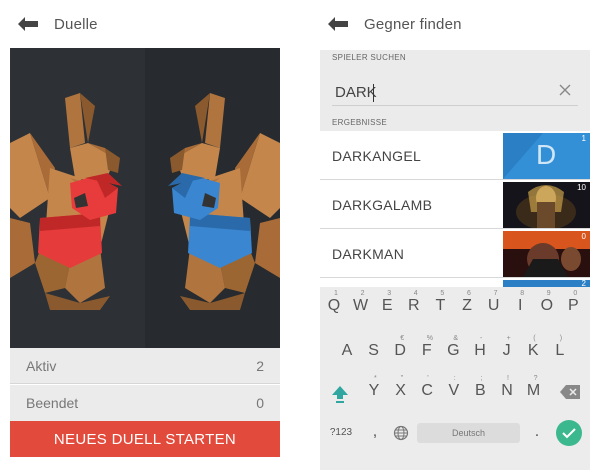 This screenshot has height=470, width=600. Describe the element at coordinates (145, 439) in the screenshot. I see `start-new-duel-button: NEUES DUELL STARTEN` at that location.